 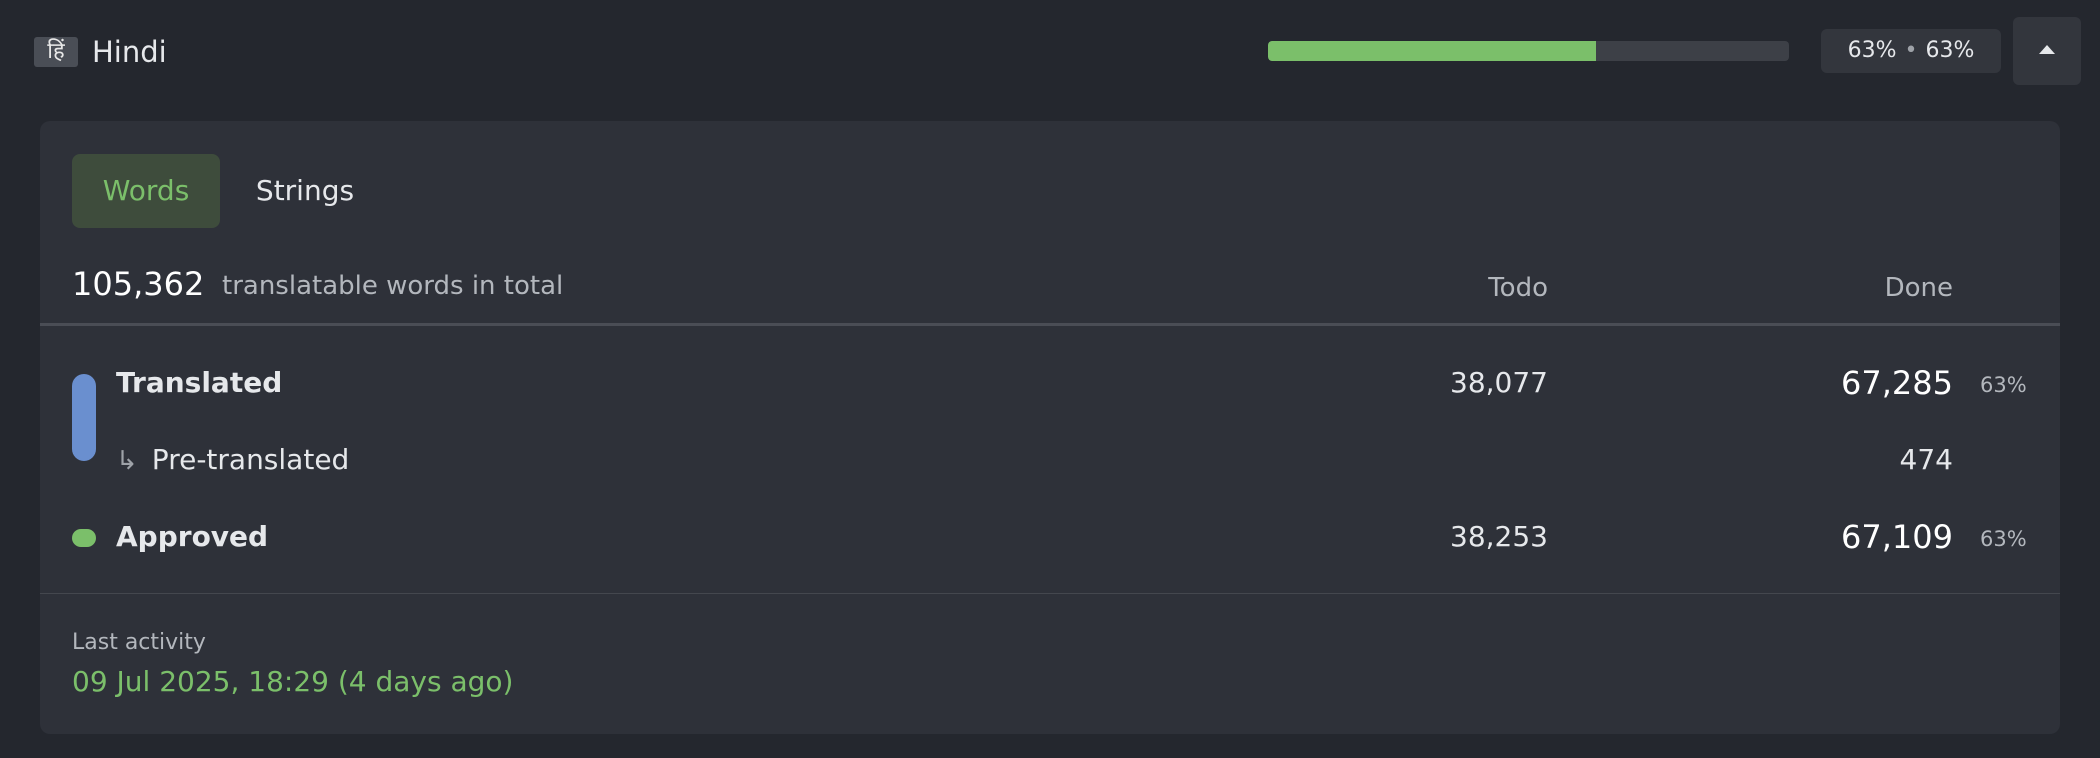 I want to click on language-flag-badge: हिं, so click(x=56, y=52).